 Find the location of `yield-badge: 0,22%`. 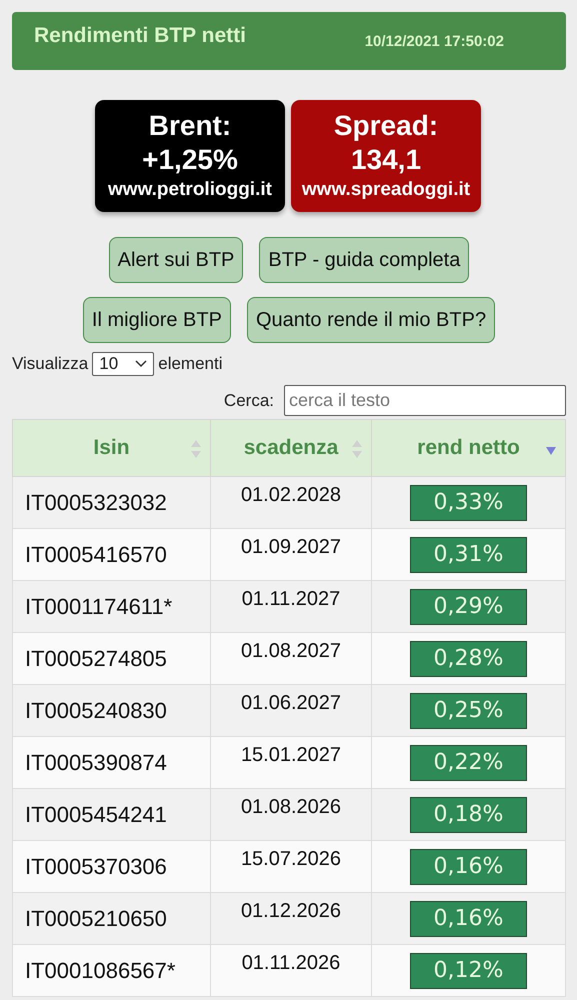

yield-badge: 0,22% is located at coordinates (468, 762).